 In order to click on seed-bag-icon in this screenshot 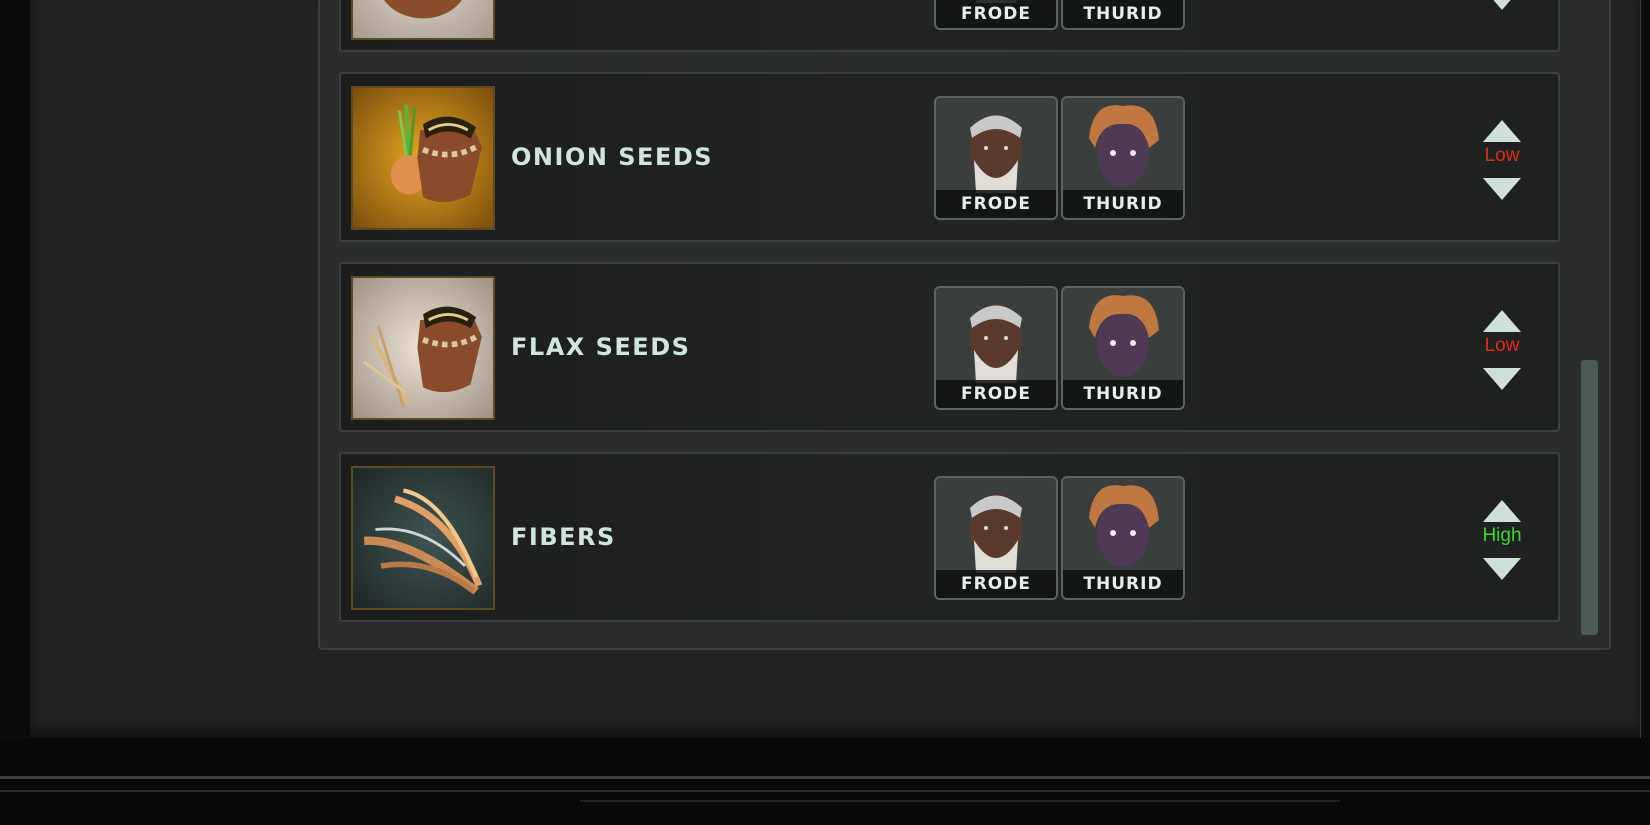, I will do `click(423, 20)`.